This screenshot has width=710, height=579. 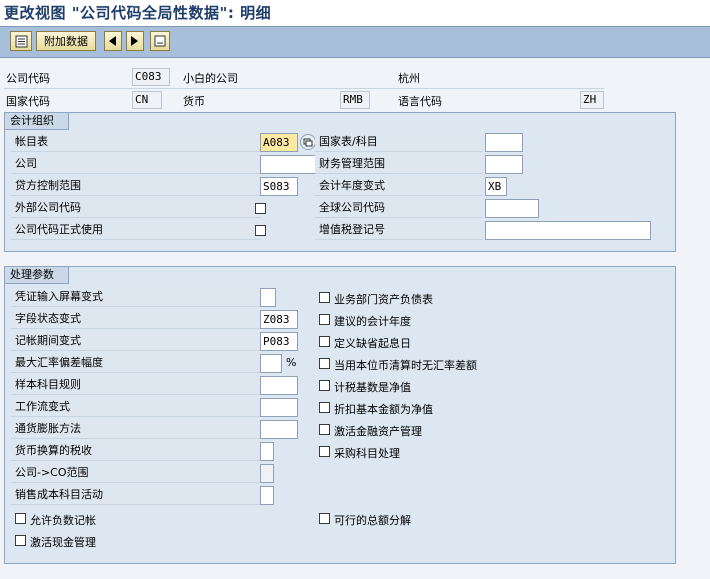 What do you see at coordinates (324, 385) in the screenshot?
I see `tax-base-net-checkbox` at bounding box center [324, 385].